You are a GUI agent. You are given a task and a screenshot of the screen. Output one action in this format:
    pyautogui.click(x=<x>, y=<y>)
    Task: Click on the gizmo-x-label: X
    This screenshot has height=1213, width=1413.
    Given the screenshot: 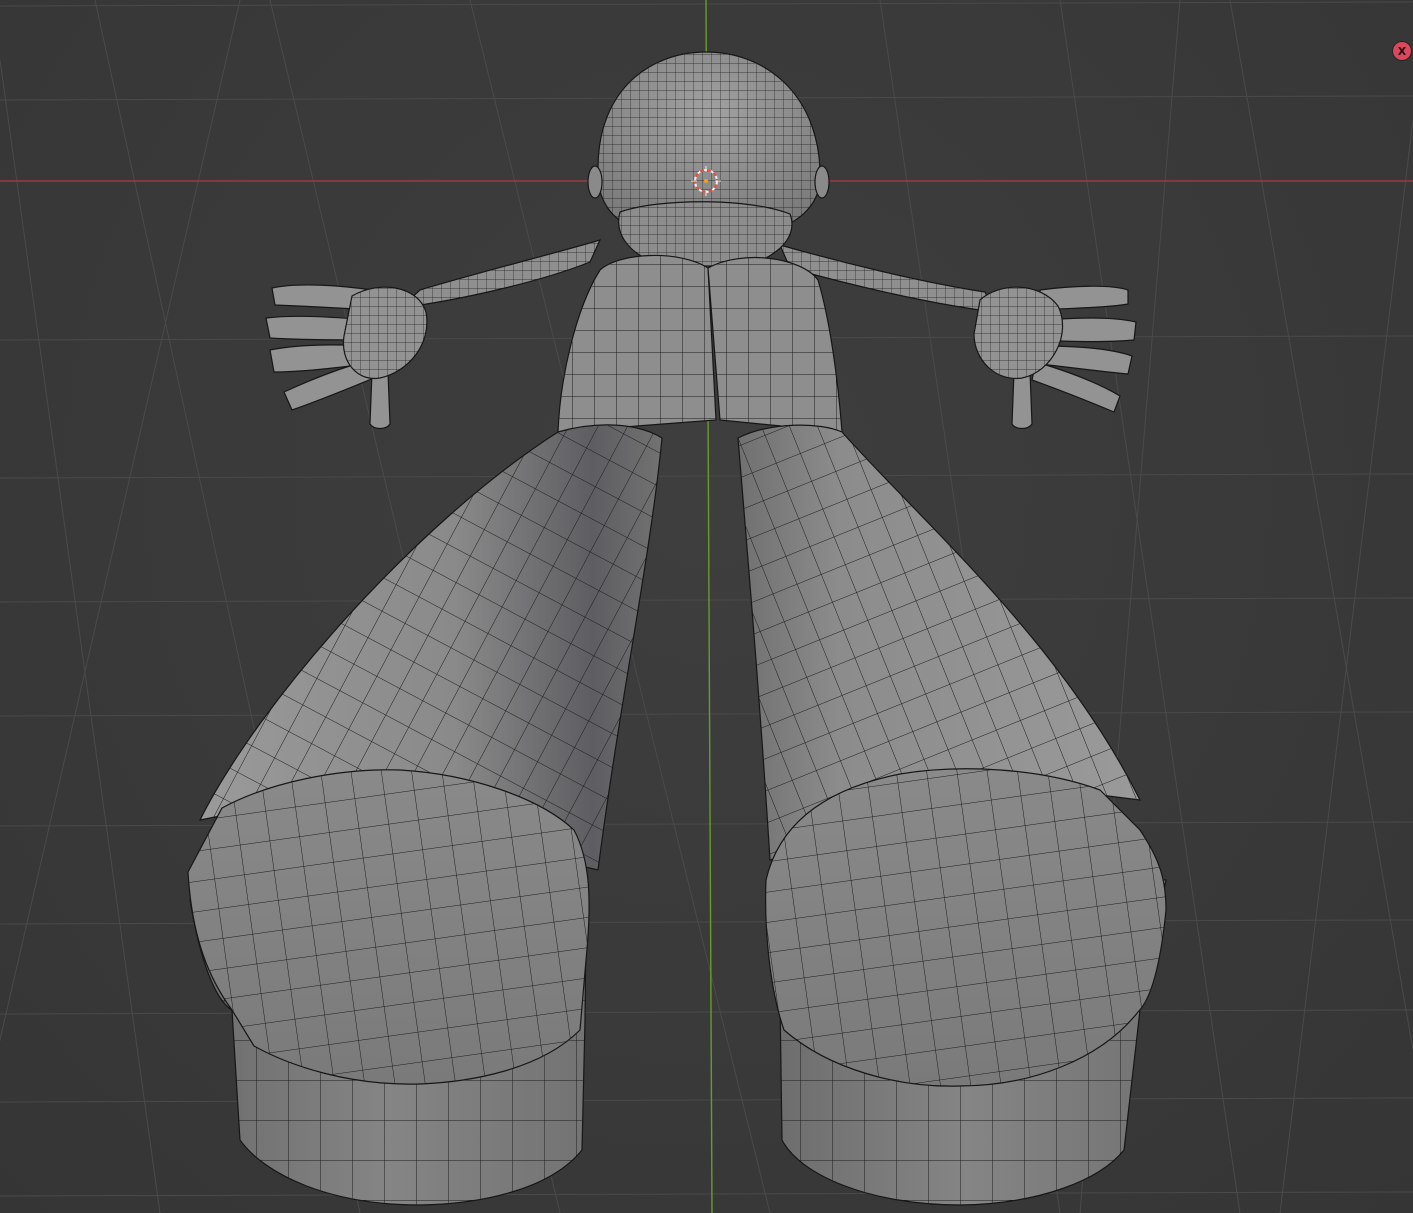 What is the action you would take?
    pyautogui.click(x=1402, y=51)
    